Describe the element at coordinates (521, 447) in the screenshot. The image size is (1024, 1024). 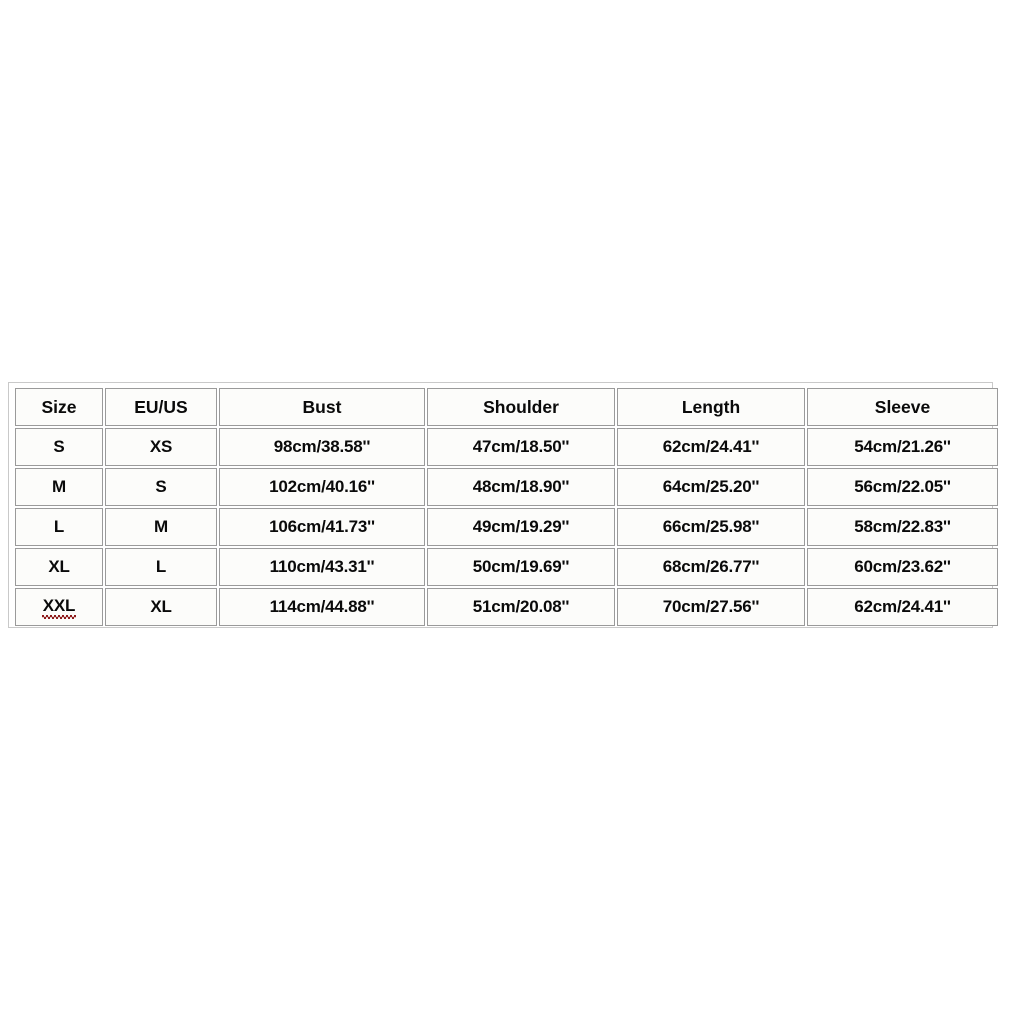
I see `cell-shoulder: 47cm/18.50''` at that location.